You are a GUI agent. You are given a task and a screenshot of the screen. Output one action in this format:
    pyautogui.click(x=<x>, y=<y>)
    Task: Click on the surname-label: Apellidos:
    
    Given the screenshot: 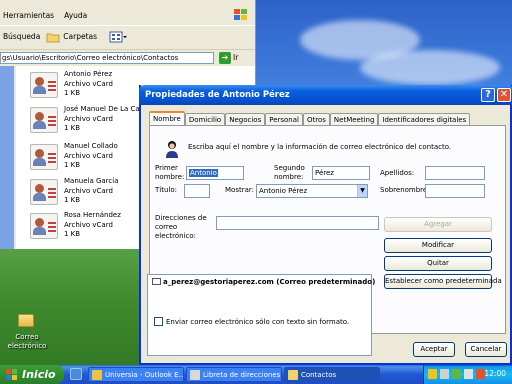 What is the action you would take?
    pyautogui.click(x=397, y=173)
    